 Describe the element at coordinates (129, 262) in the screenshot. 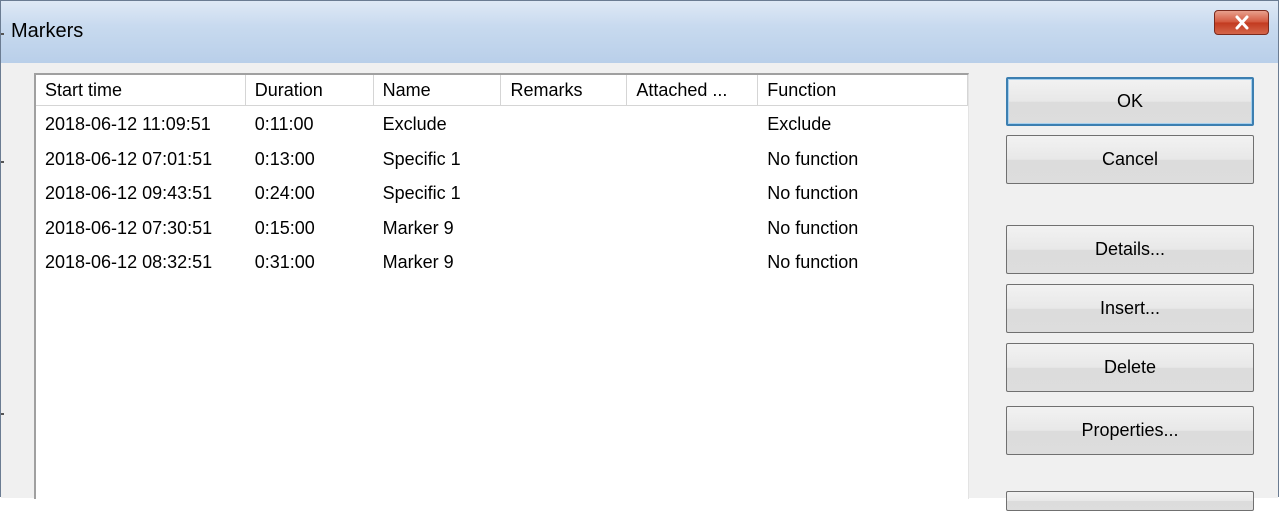

I see `cell-start-time: 2018-06-12 08:32:51` at that location.